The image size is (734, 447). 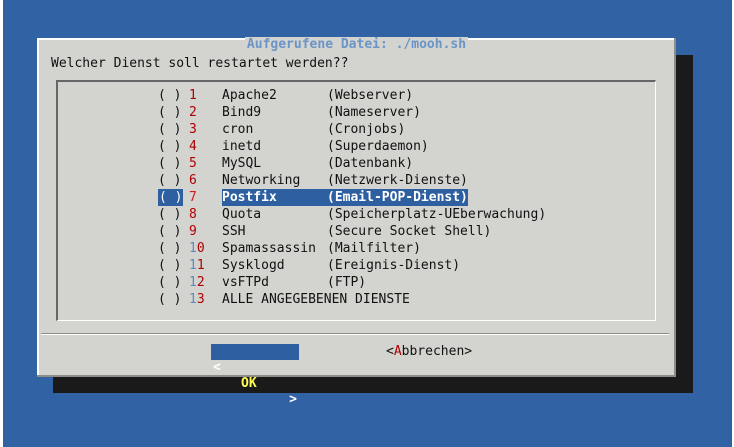 I want to click on list-item: ( ) 12 vsFTPd (FTP), so click(x=356, y=282).